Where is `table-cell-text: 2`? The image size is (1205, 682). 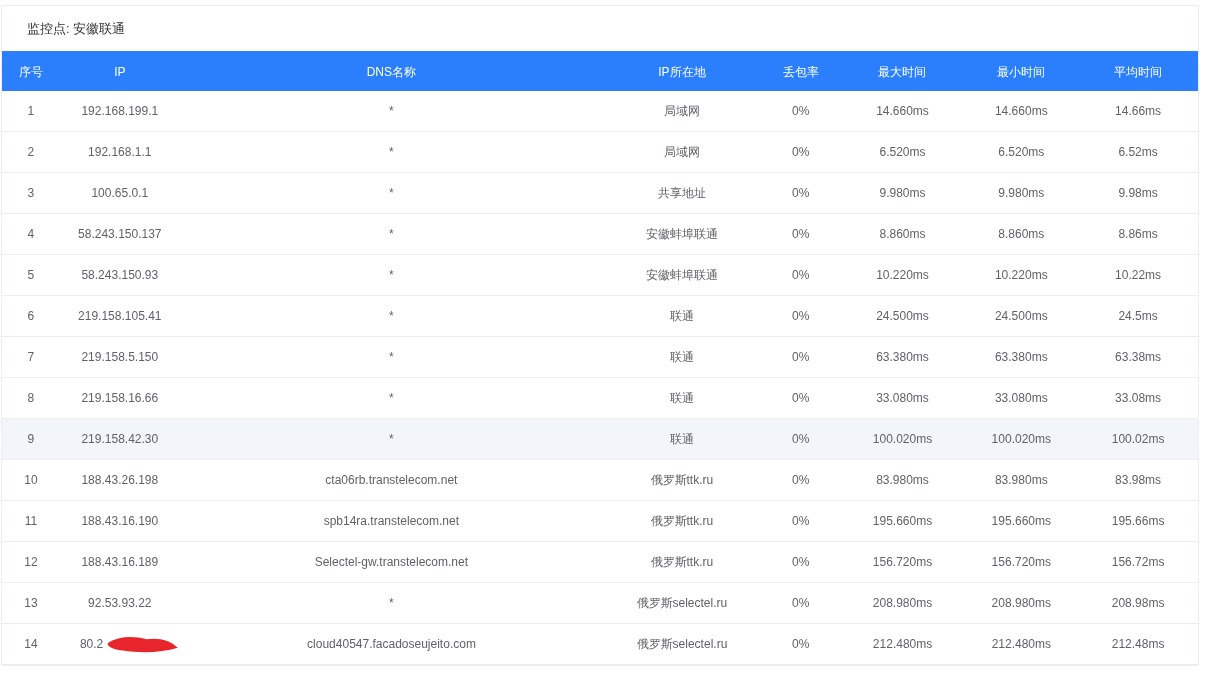 table-cell-text: 2 is located at coordinates (31, 152).